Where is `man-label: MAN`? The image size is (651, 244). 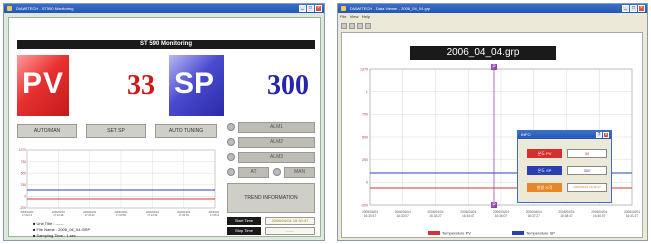 man-label: MAN is located at coordinates (299, 172).